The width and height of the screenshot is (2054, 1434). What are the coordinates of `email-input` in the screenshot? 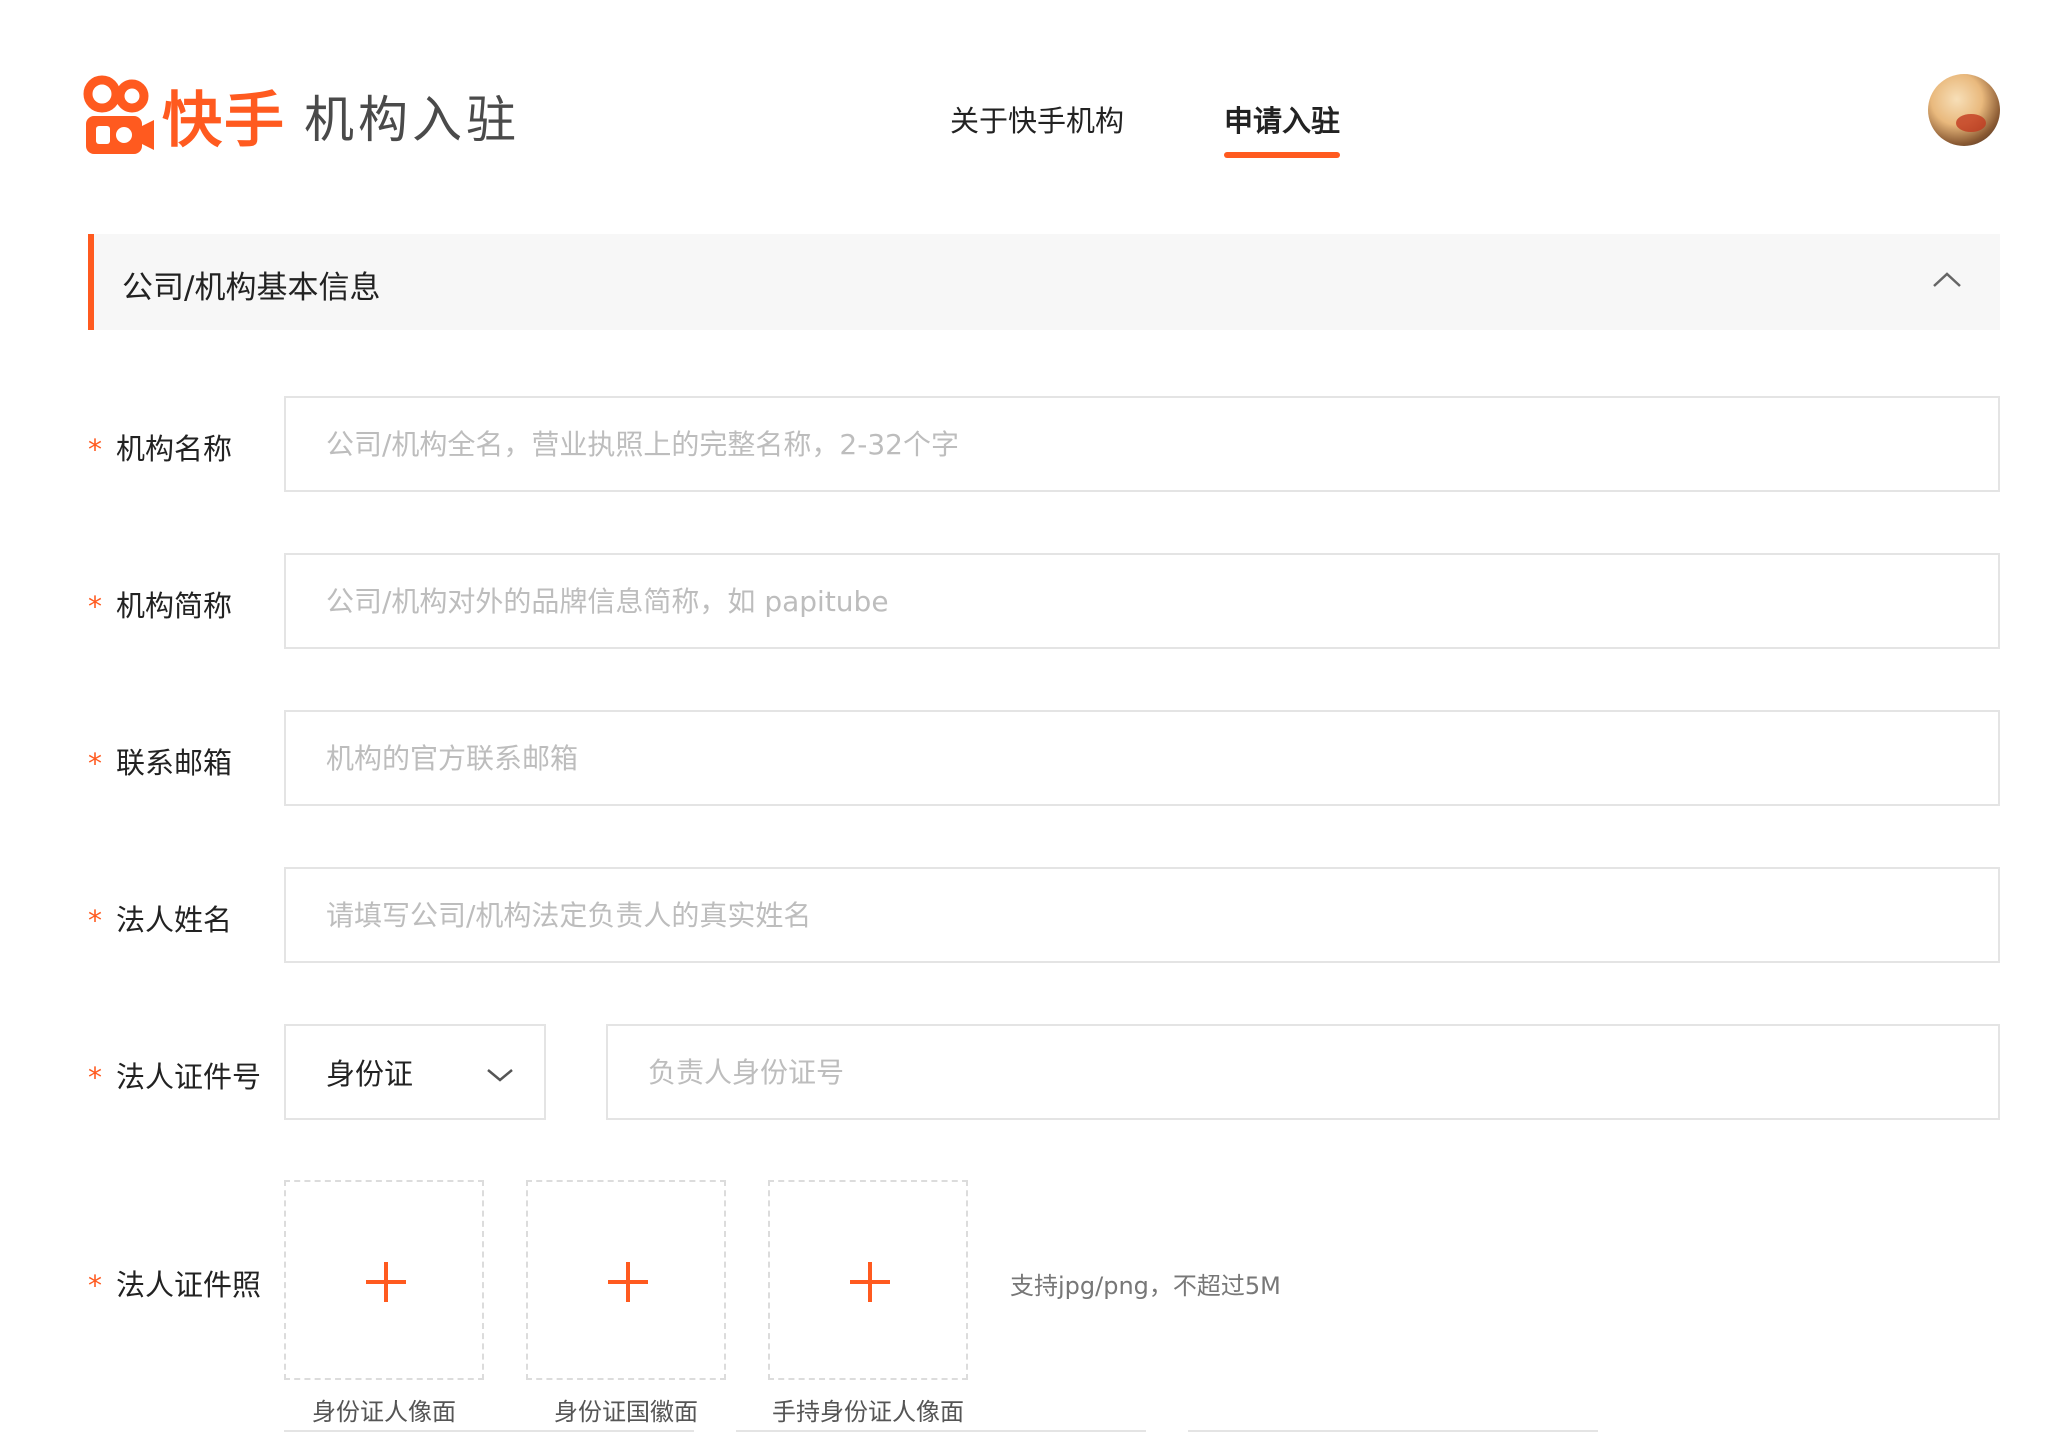 It's located at (1142, 758).